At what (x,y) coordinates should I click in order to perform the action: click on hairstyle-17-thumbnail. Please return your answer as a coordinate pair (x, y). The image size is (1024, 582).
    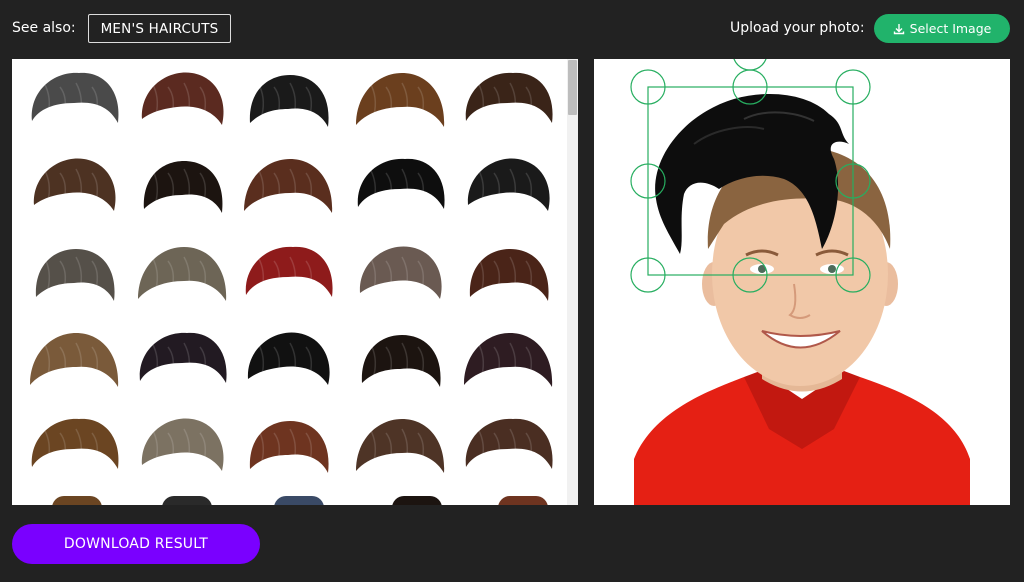
    Looking at the image, I should click on (182, 364).